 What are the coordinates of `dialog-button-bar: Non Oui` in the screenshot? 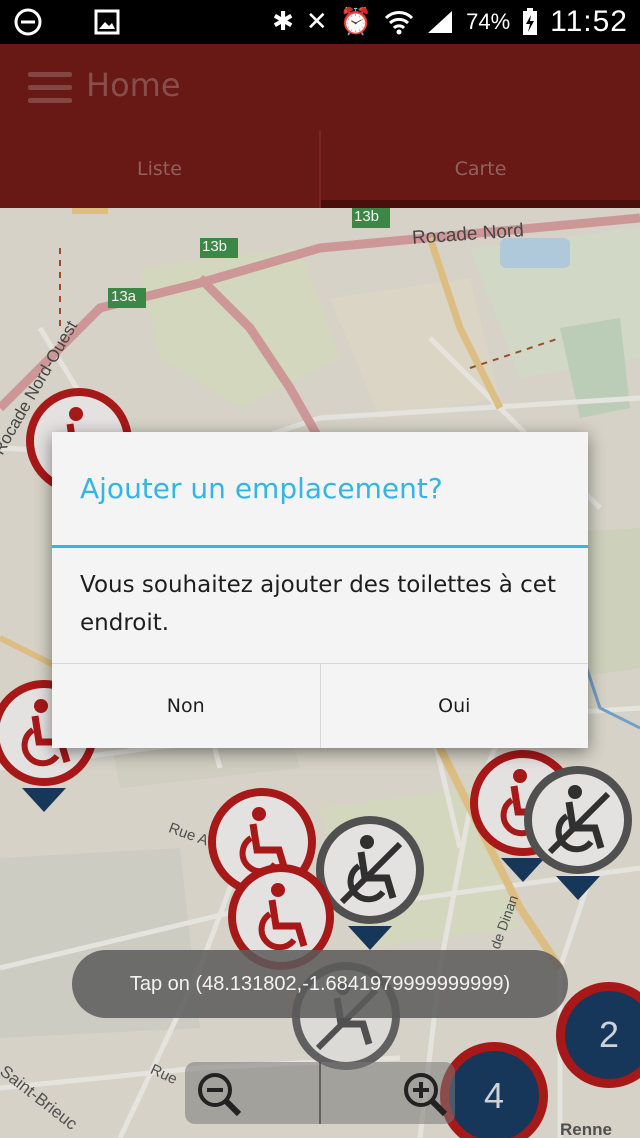 It's located at (320, 705).